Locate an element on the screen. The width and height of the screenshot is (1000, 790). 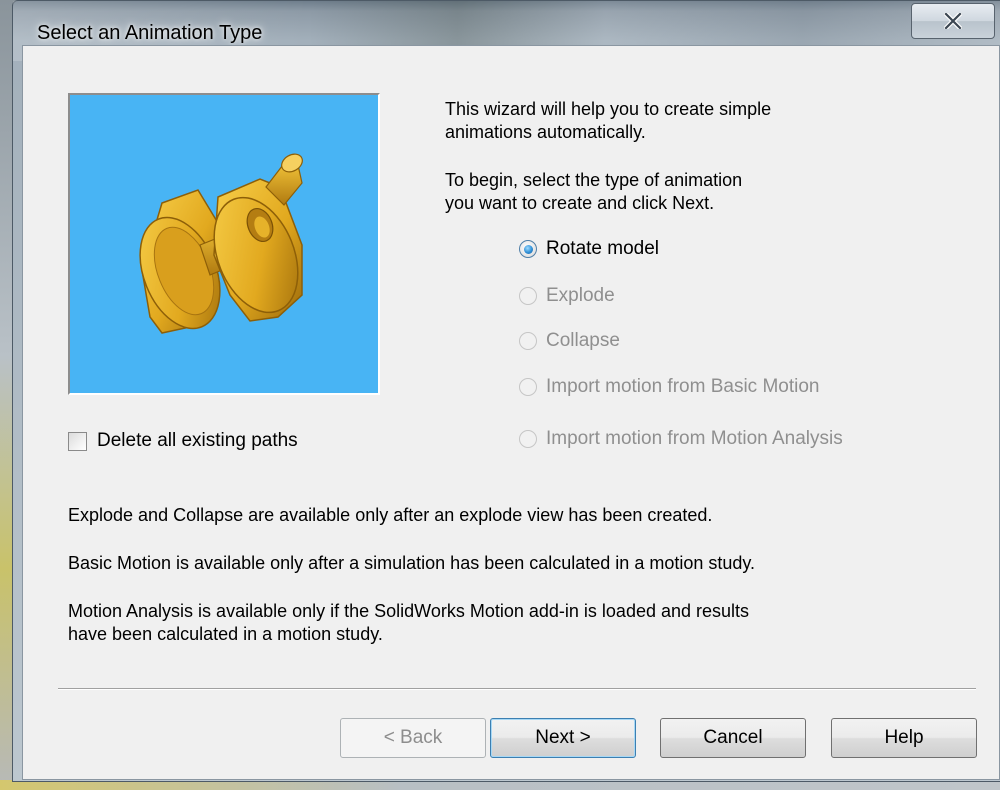
gear-part-model-icon is located at coordinates (221, 243).